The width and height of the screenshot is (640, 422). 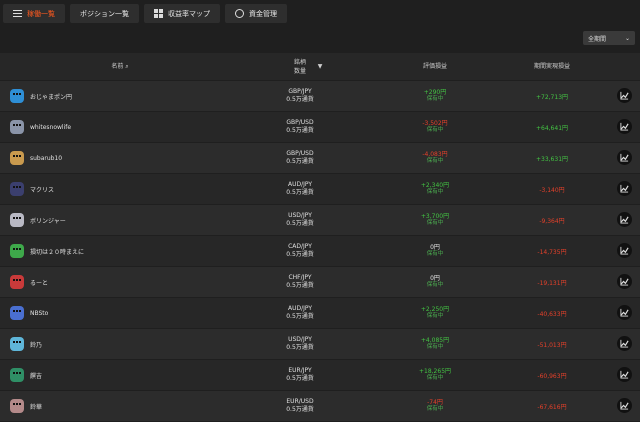 What do you see at coordinates (320, 251) in the screenshot?
I see `table-row: 損切は２０時まえに CAD/JPY 0.5万通貨 0円 保有中 -14,735円` at bounding box center [320, 251].